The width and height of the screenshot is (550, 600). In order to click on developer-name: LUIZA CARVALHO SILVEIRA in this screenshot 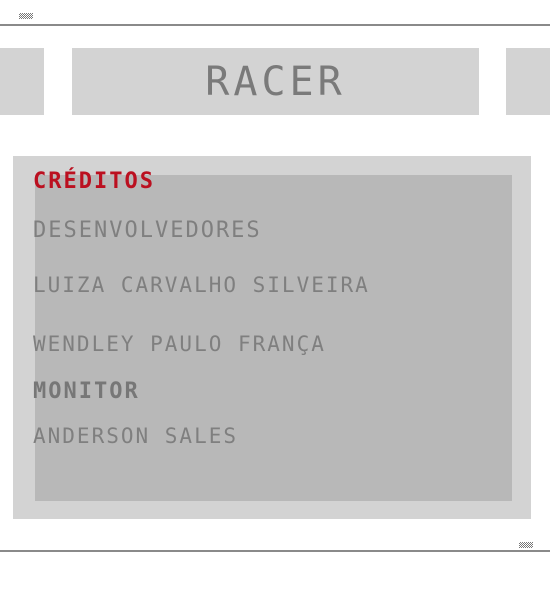, I will do `click(201, 285)`.